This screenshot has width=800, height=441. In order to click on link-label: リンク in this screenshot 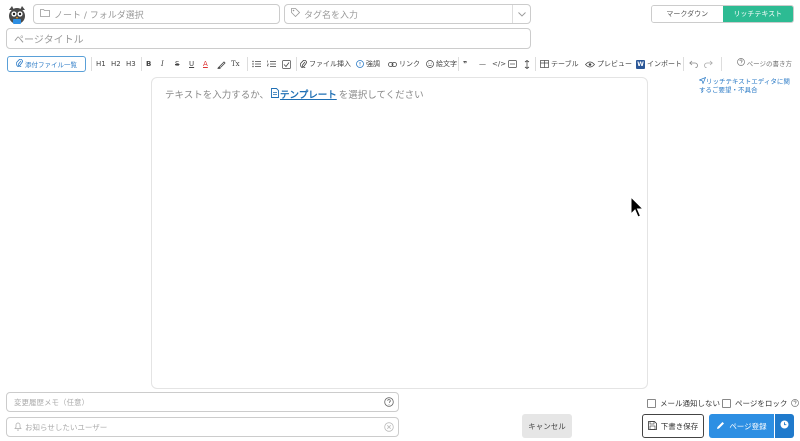, I will do `click(409, 64)`.